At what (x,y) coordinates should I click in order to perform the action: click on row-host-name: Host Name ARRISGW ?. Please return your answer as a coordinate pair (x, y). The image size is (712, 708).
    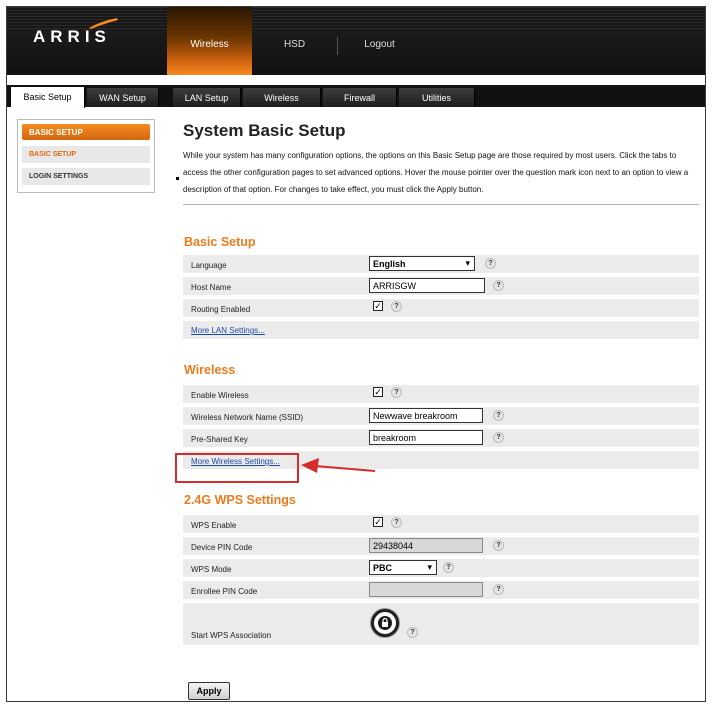
    Looking at the image, I should click on (441, 286).